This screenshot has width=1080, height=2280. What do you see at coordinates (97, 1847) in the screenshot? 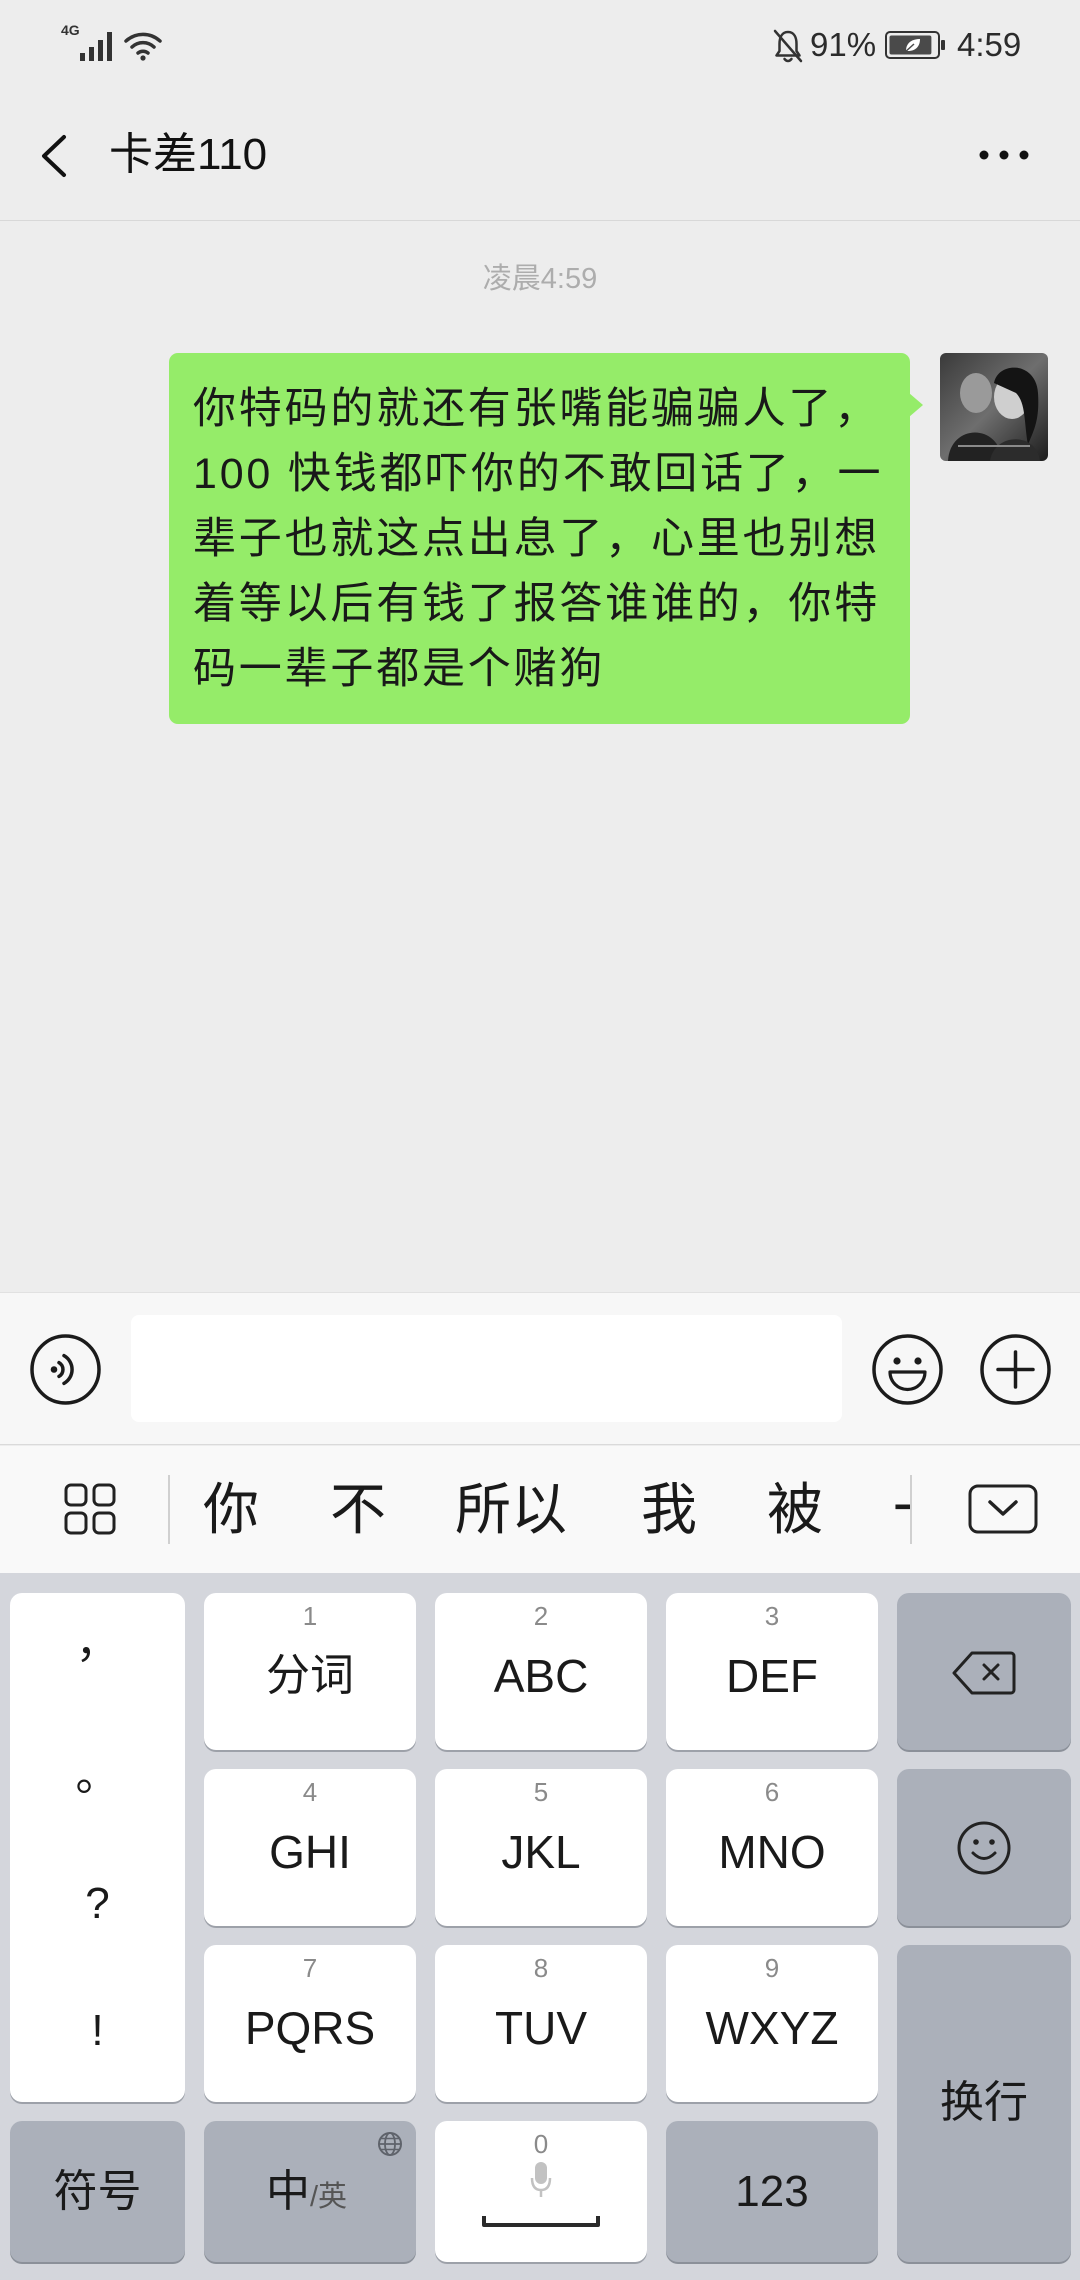
I see `punctuation-column: ， 。 ? !` at bounding box center [97, 1847].